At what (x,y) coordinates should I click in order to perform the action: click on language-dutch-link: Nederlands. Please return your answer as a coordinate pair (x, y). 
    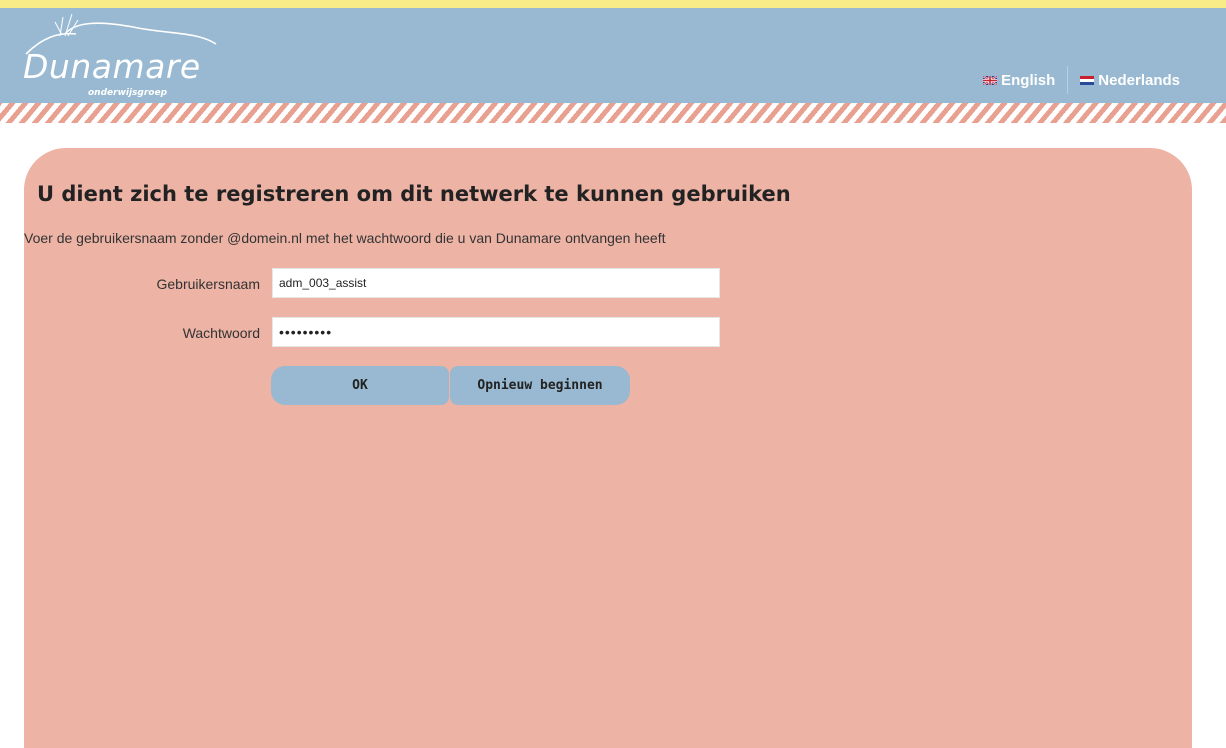
    Looking at the image, I should click on (1130, 80).